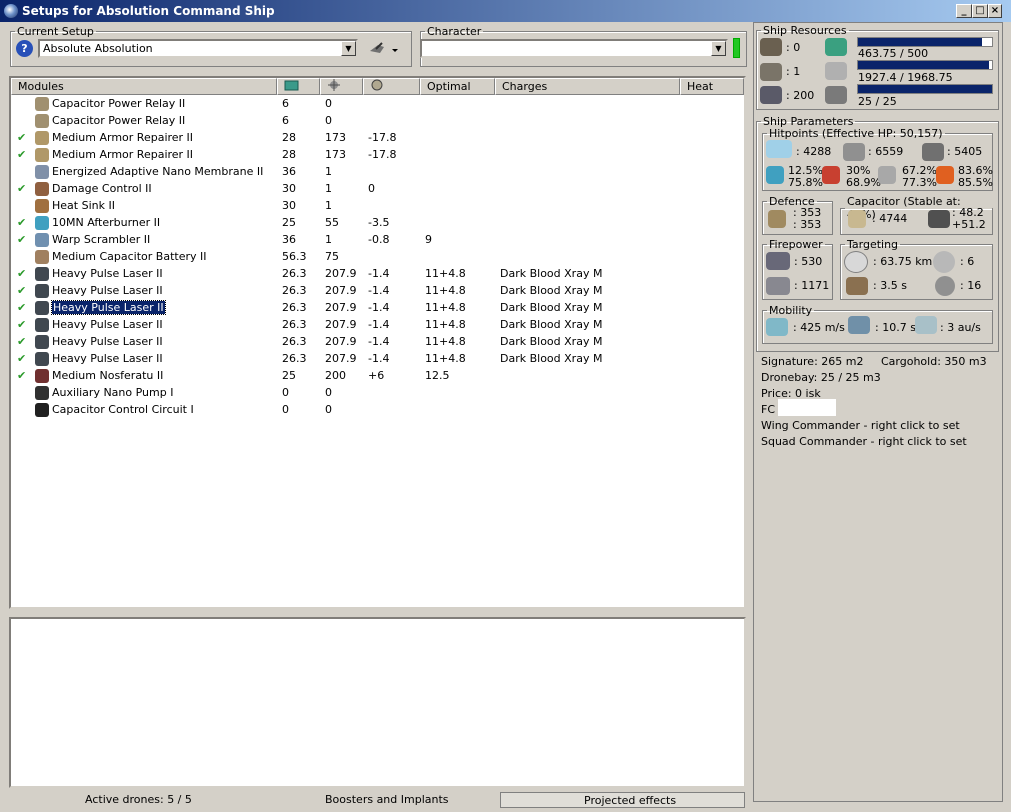 This screenshot has width=1011, height=812. I want to click on module-powergrid: 0, so click(328, 392).